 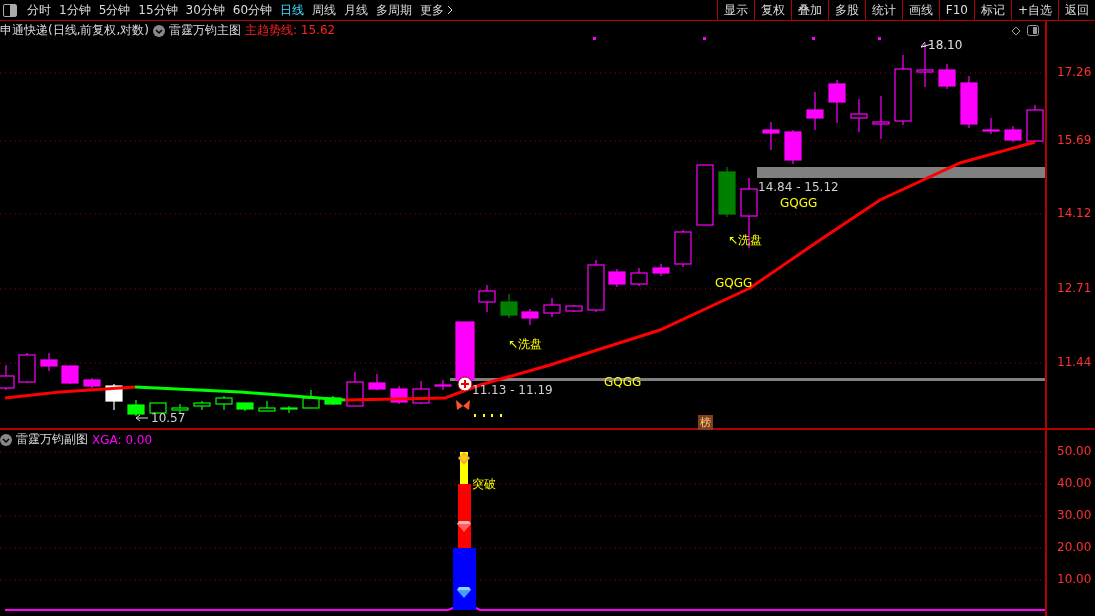 I want to click on stock-title: 申通快递(日线,前复权,对数), so click(x=74, y=30).